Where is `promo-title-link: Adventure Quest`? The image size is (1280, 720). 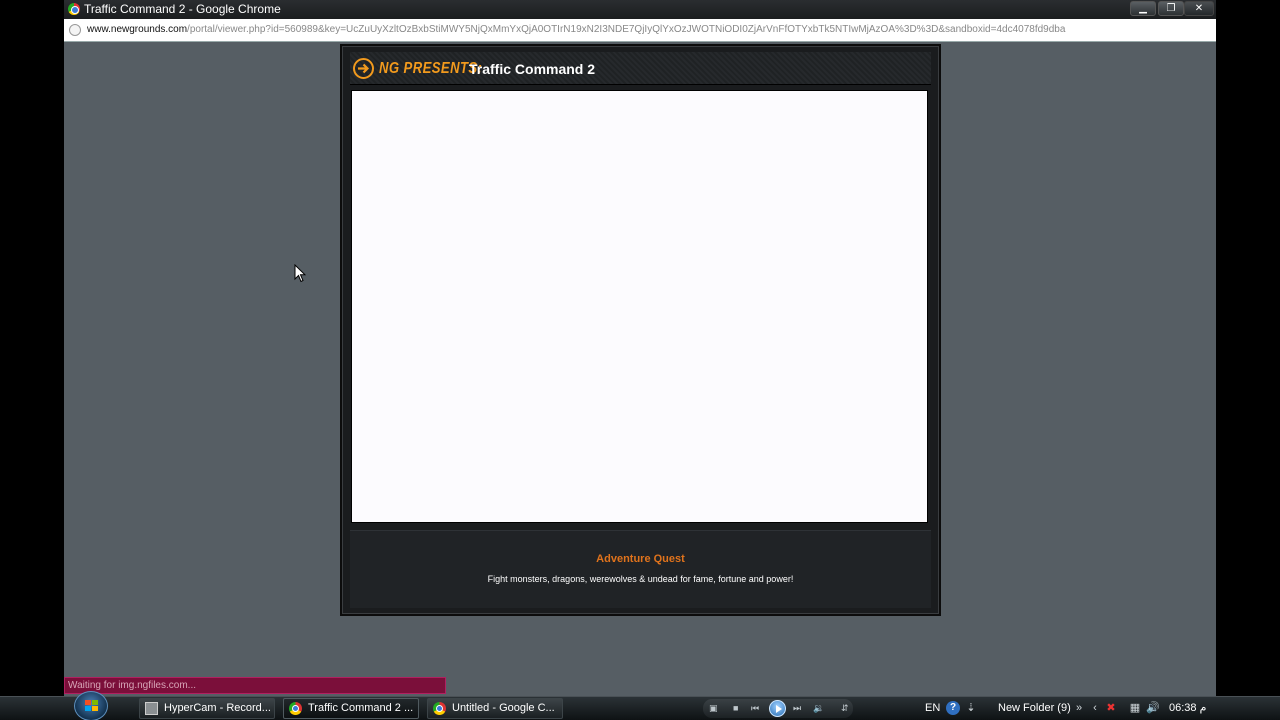
promo-title-link: Adventure Quest is located at coordinates (640, 559).